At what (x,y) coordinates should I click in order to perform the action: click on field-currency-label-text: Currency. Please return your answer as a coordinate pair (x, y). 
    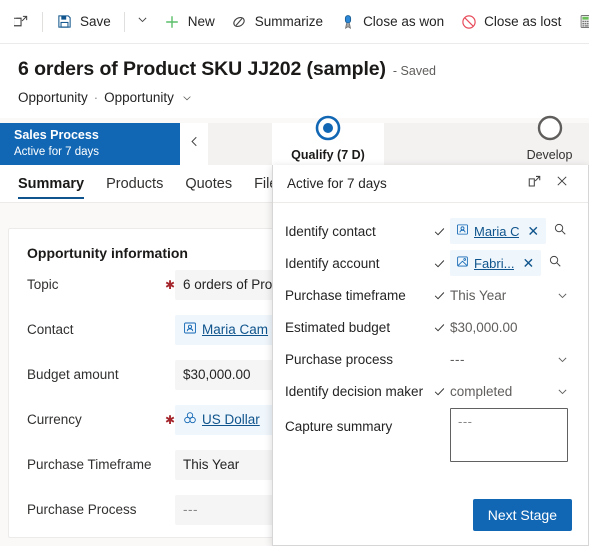
    Looking at the image, I should click on (54, 419).